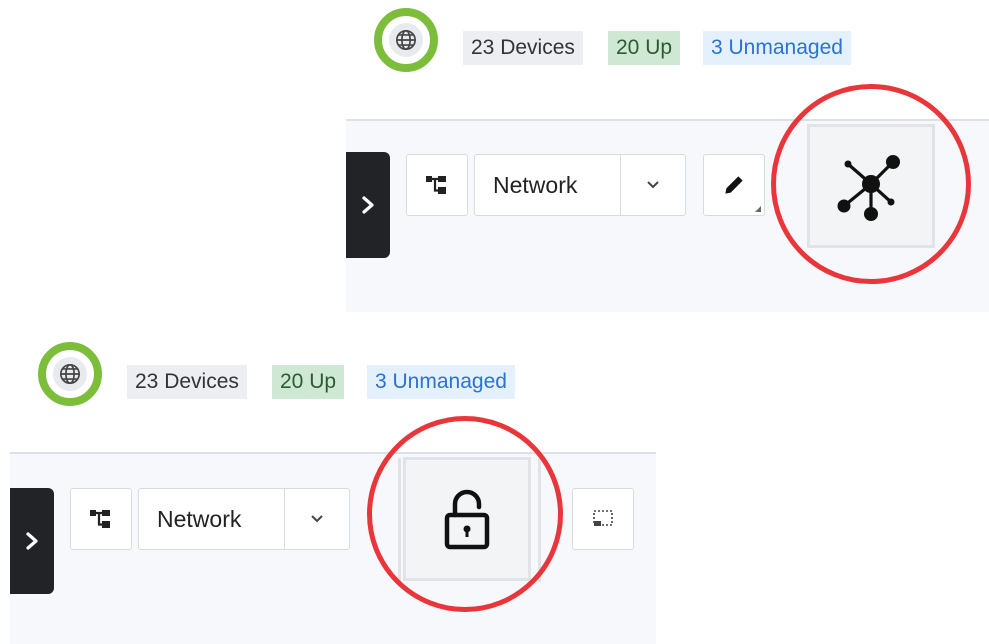  What do you see at coordinates (868, 188) in the screenshot?
I see `network-topology-icon` at bounding box center [868, 188].